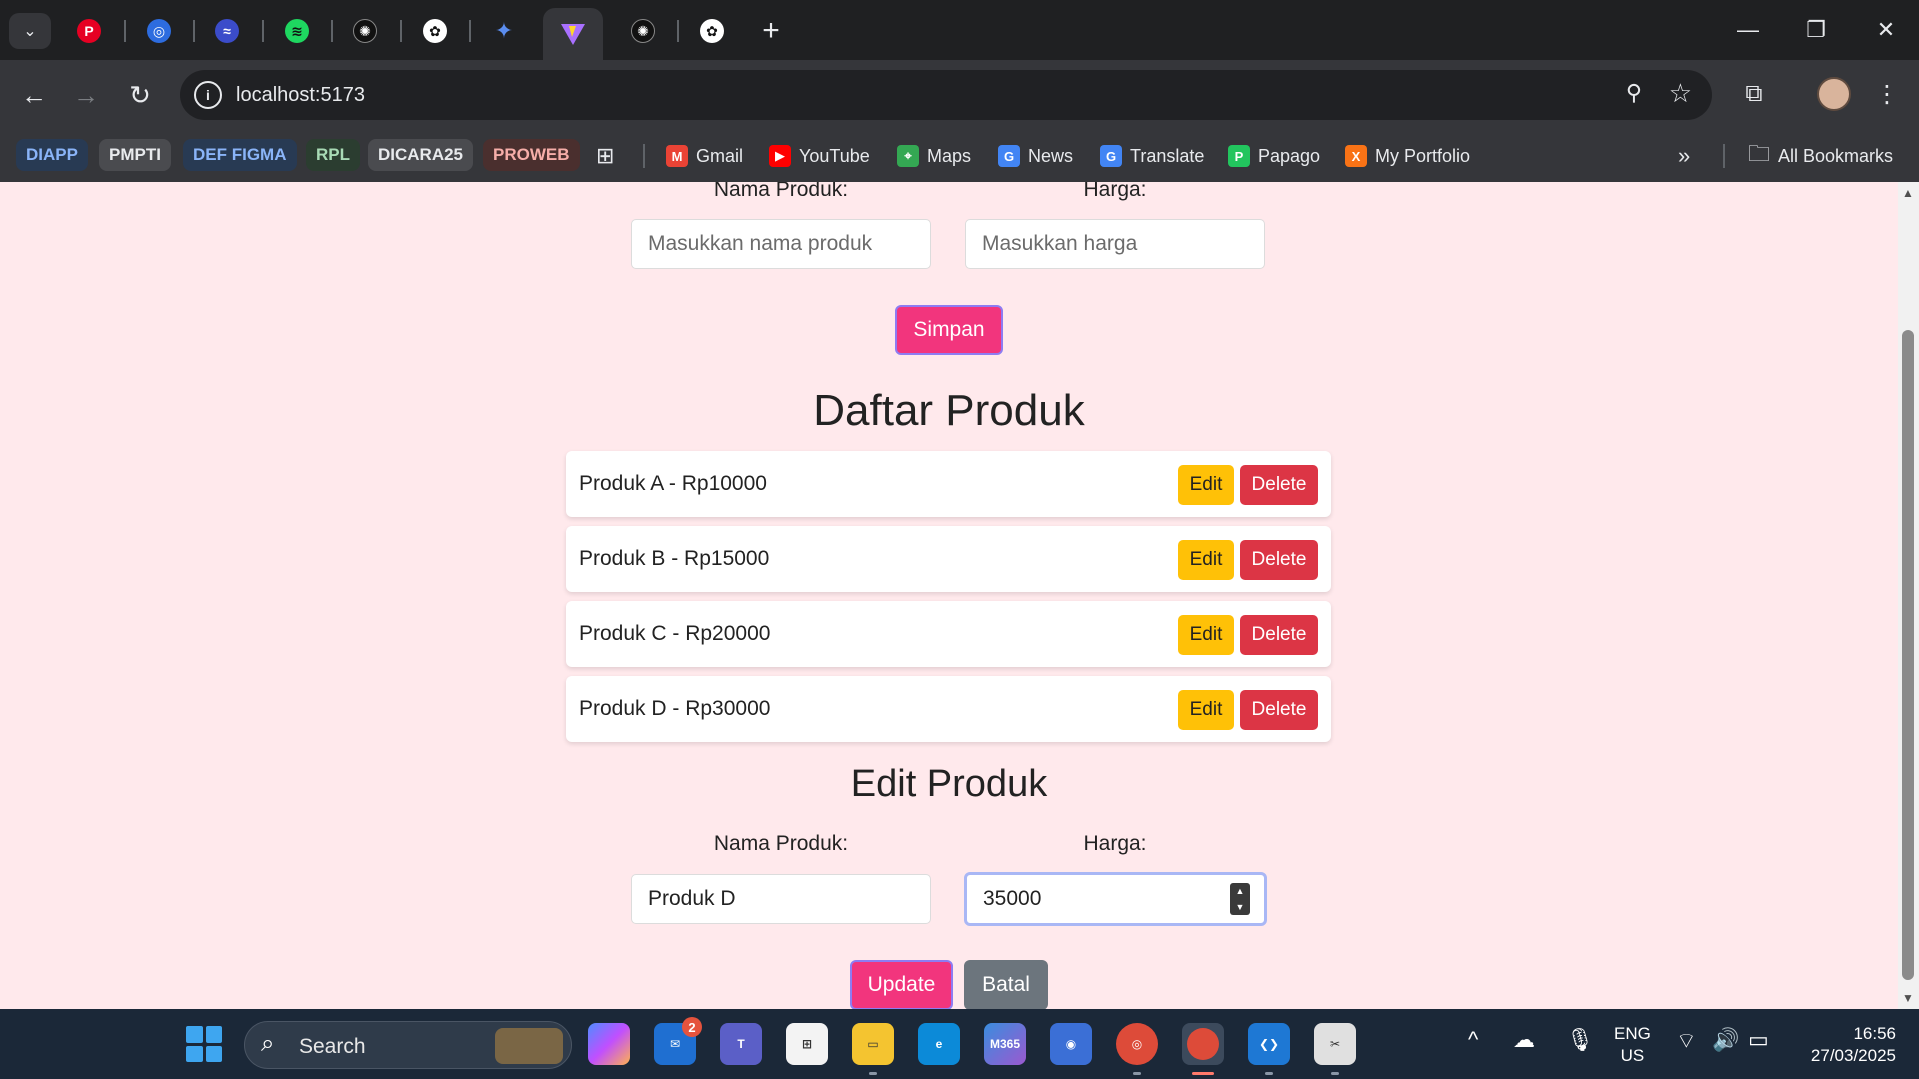  What do you see at coordinates (1152, 156) in the screenshot?
I see `bookmark-translate: G Translate` at bounding box center [1152, 156].